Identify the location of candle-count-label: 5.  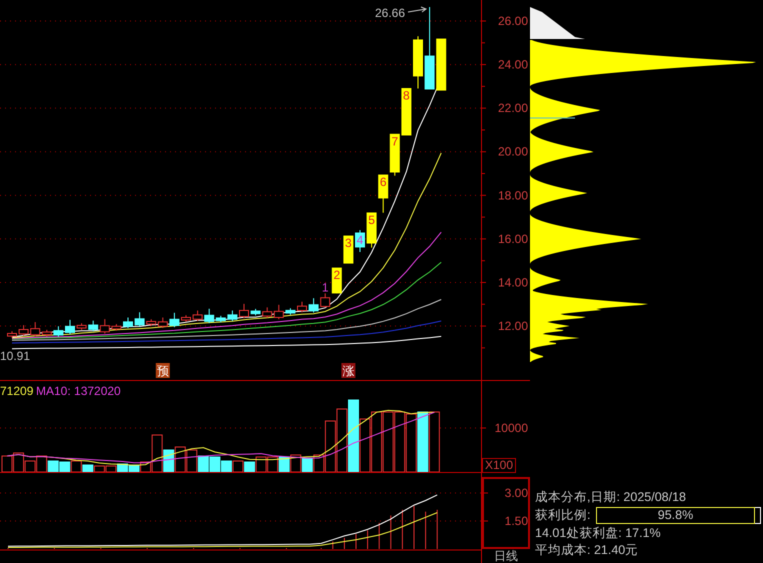
(371, 219).